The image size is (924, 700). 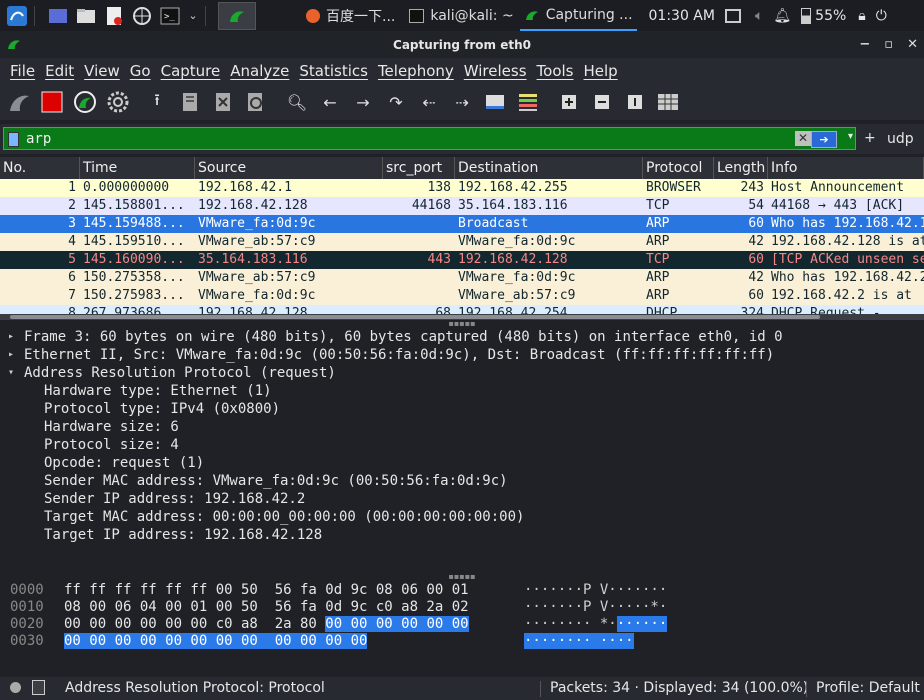 I want to click on normal-size-icon, so click(x=635, y=102).